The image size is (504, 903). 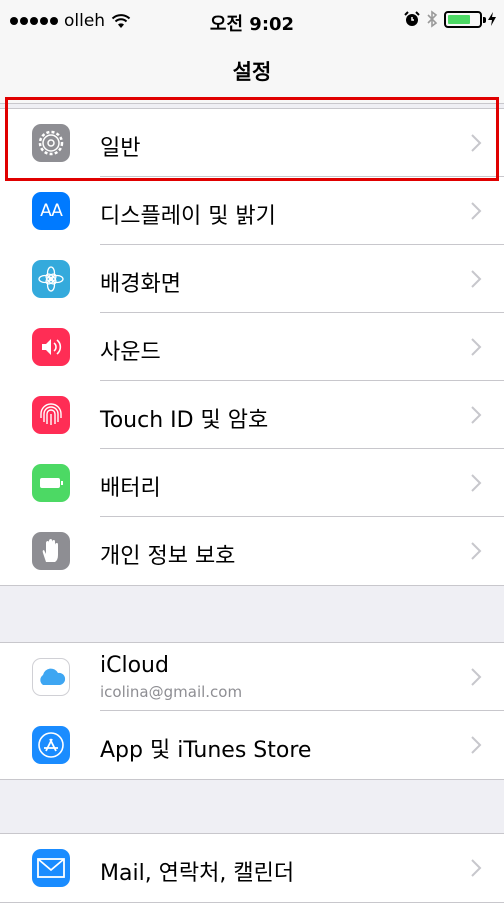 I want to click on settings-item-label: Touch ID 및 암호, so click(x=184, y=420).